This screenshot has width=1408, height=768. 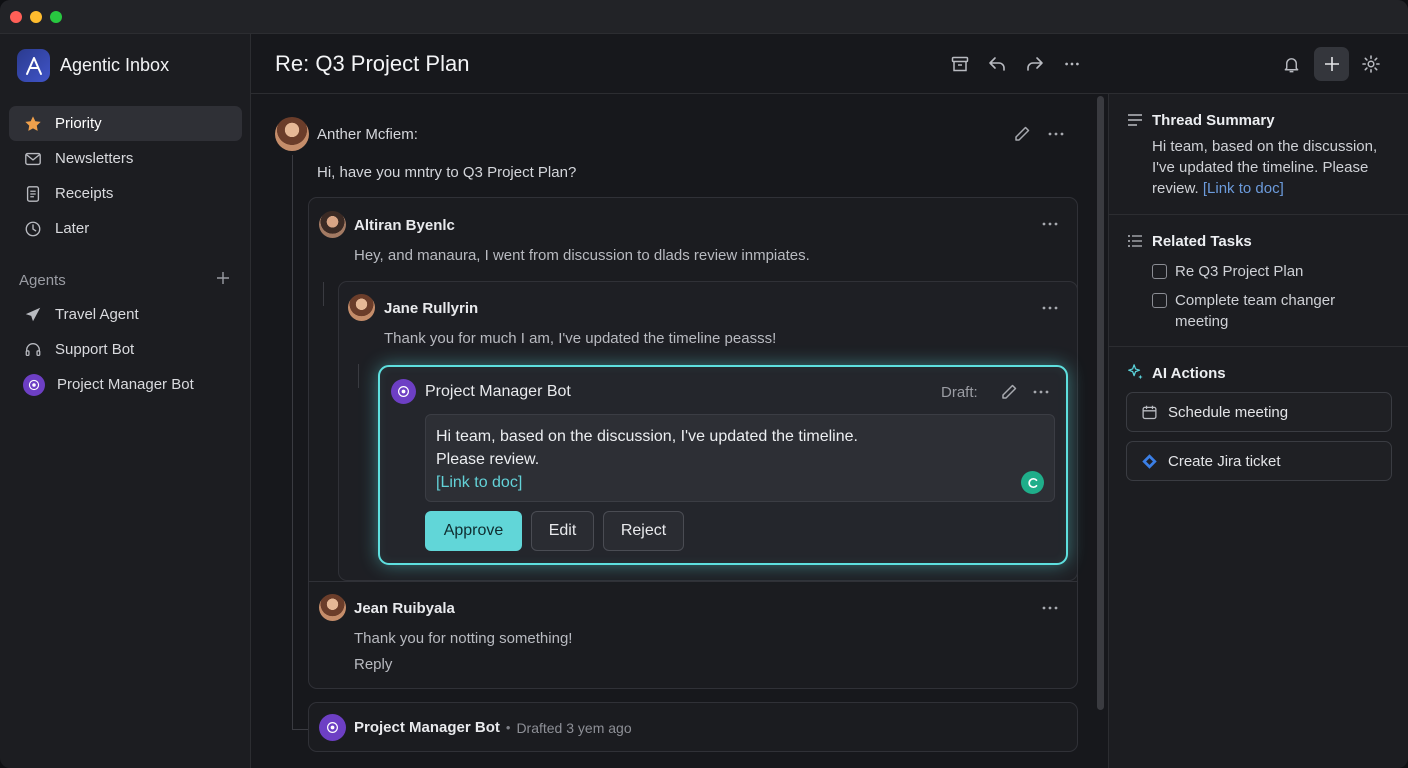 I want to click on sidebar-item-project-manager-bot: Project Manager Bot, so click(x=125, y=384).